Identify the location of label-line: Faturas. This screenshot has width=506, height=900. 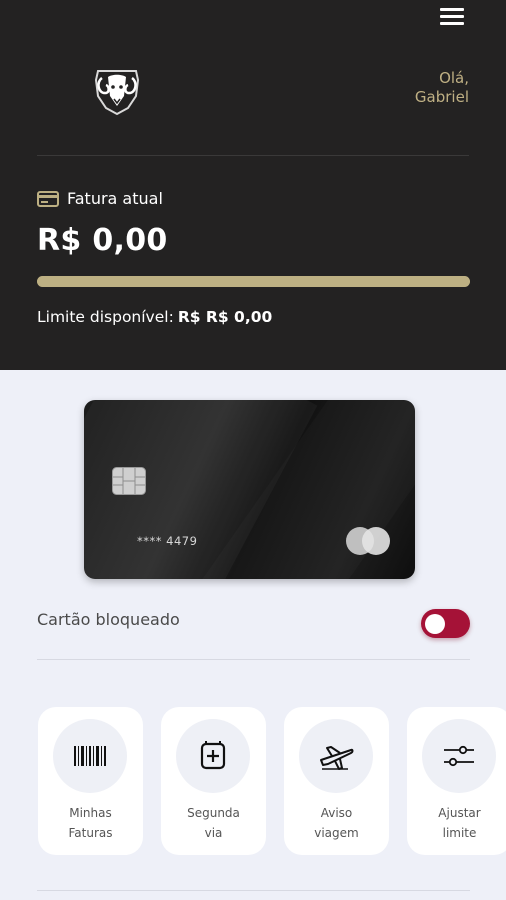
(90, 833).